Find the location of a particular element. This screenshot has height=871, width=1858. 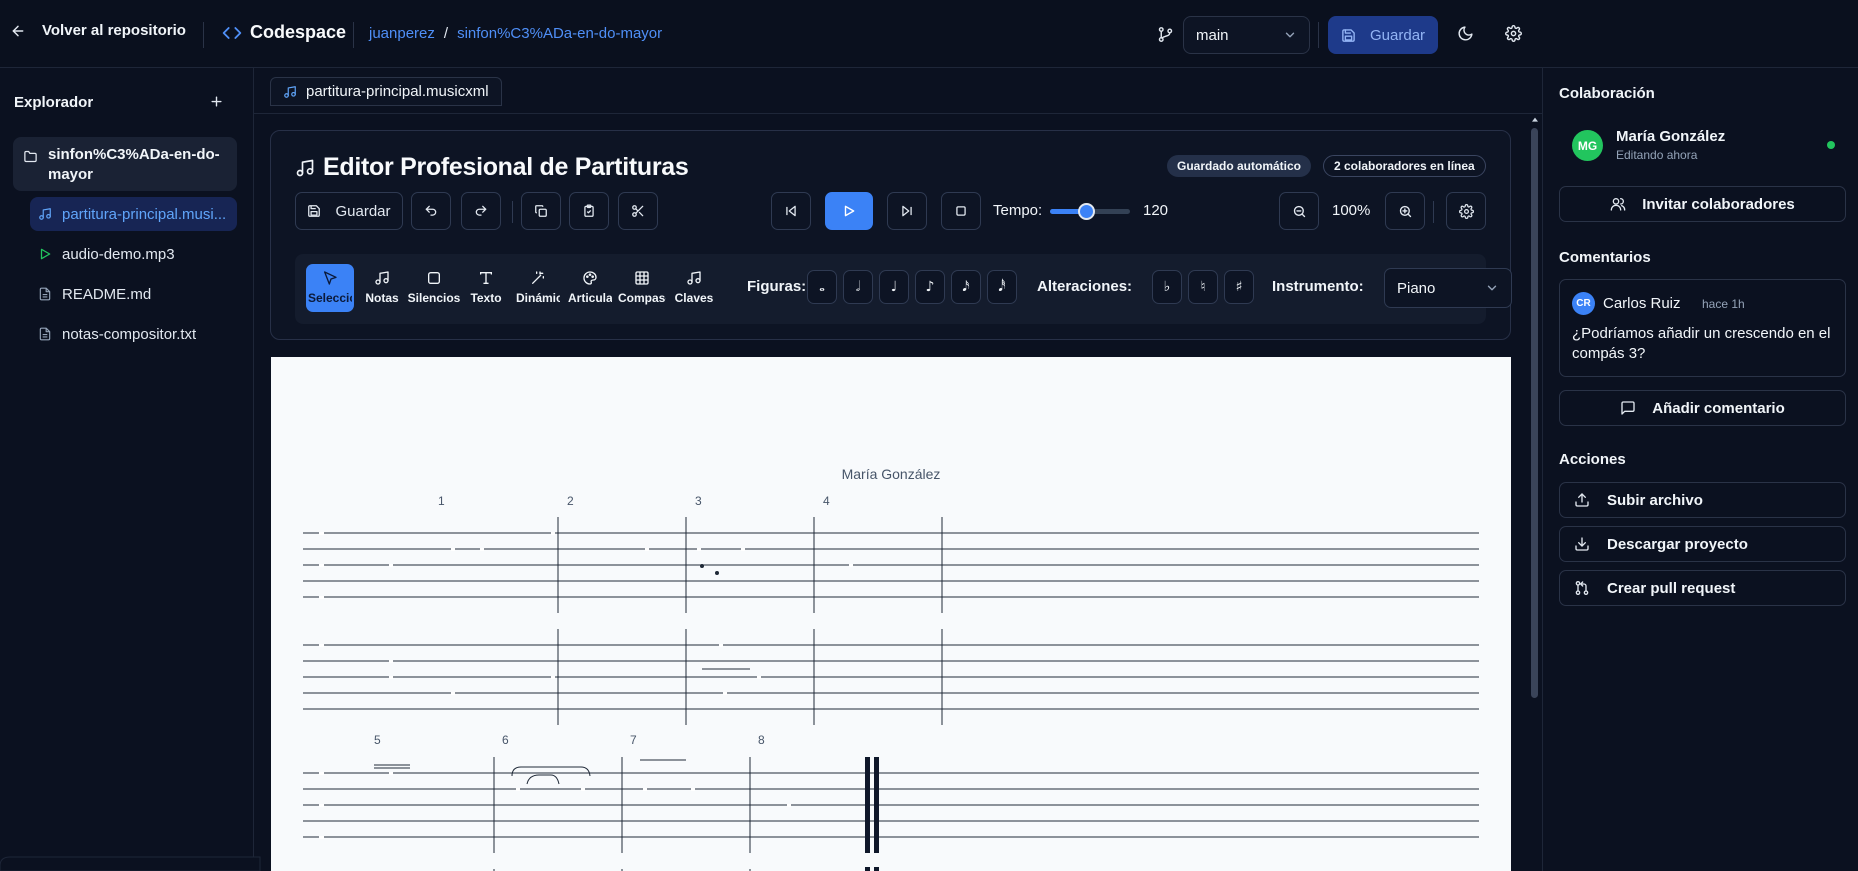

comments-title: Comentarios is located at coordinates (1605, 257).